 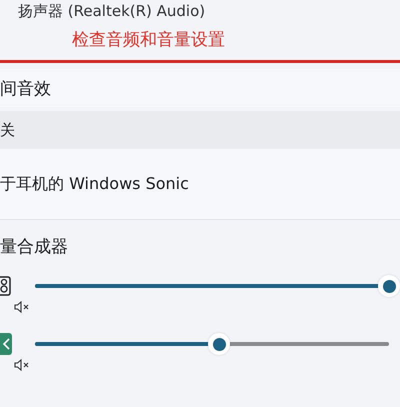 What do you see at coordinates (94, 184) in the screenshot?
I see `spatial-option: 于耳机的 Windows Sonic` at bounding box center [94, 184].